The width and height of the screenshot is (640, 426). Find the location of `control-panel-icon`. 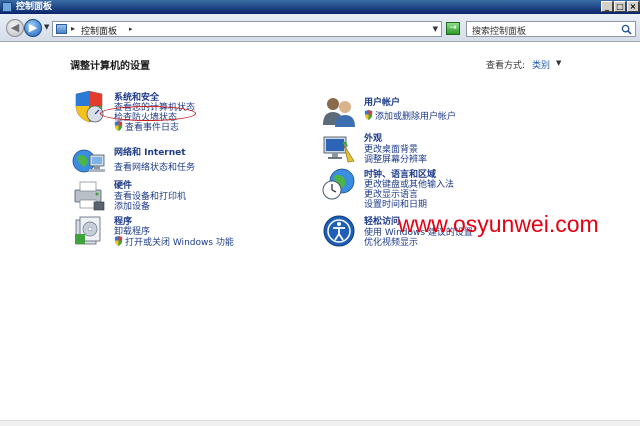

control-panel-icon is located at coordinates (7, 7).